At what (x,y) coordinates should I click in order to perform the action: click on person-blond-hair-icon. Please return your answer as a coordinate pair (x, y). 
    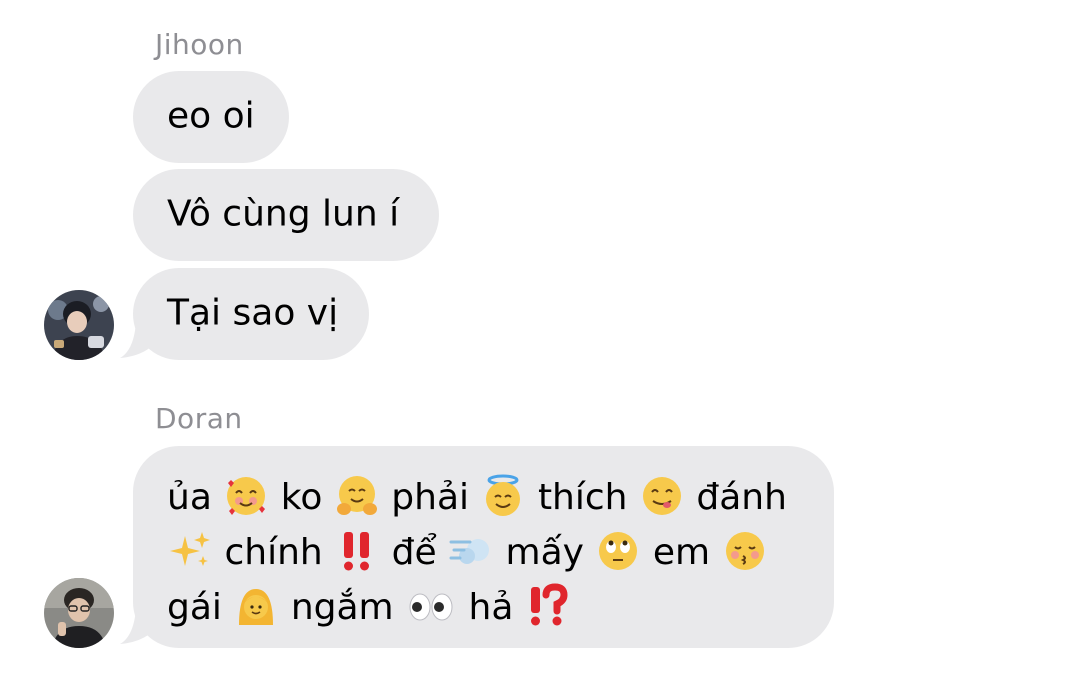
    Looking at the image, I should click on (256, 606).